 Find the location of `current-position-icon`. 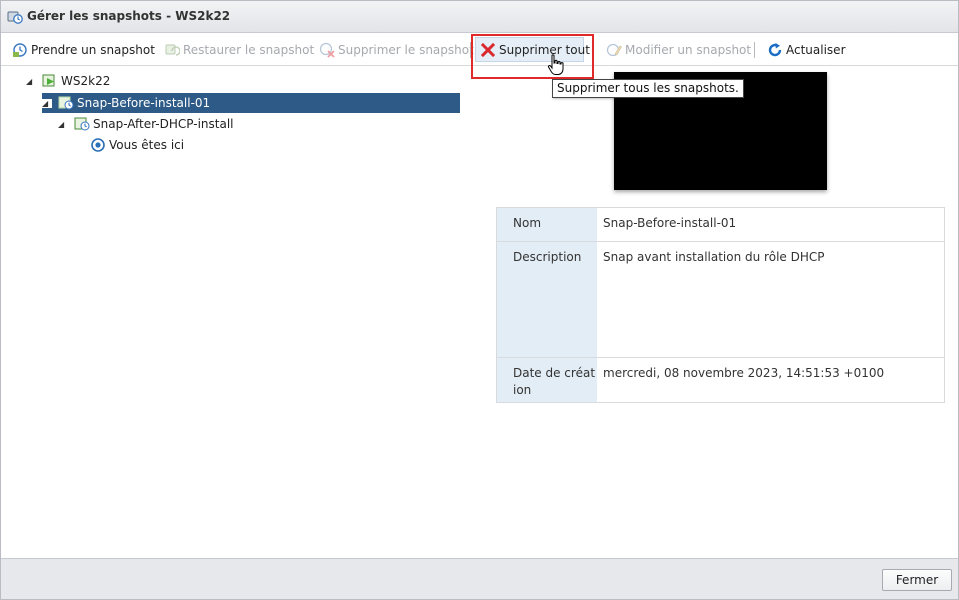

current-position-icon is located at coordinates (98, 145).